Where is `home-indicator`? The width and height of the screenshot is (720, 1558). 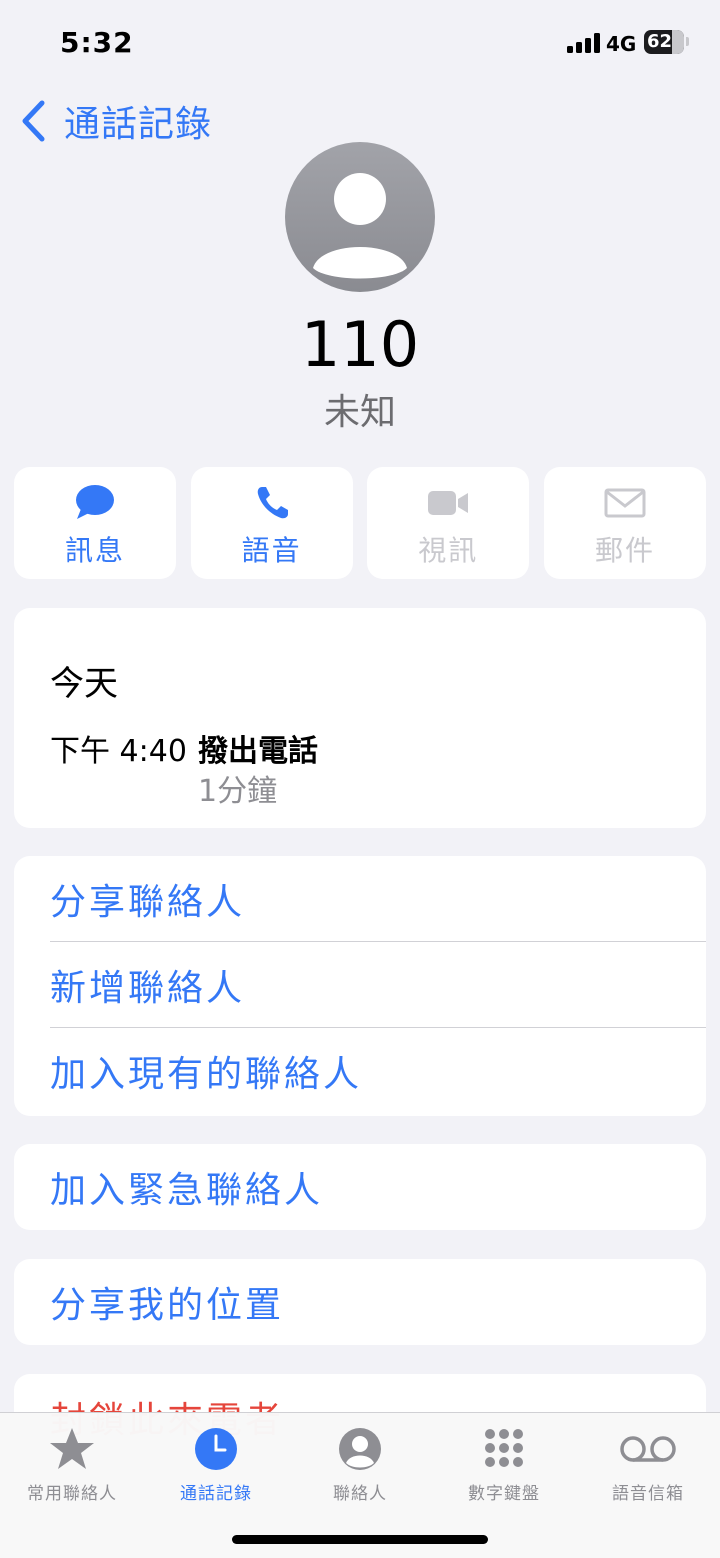
home-indicator is located at coordinates (360, 1539).